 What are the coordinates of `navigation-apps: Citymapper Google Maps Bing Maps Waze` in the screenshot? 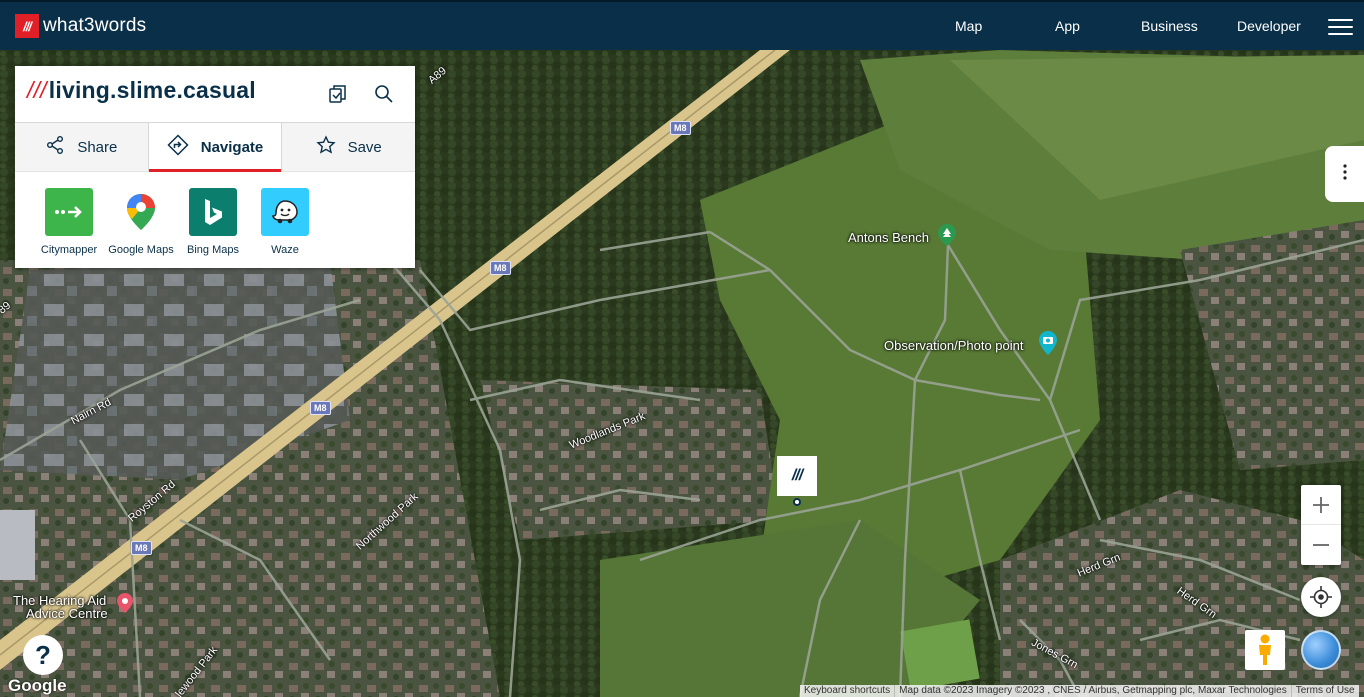 It's located at (177, 222).